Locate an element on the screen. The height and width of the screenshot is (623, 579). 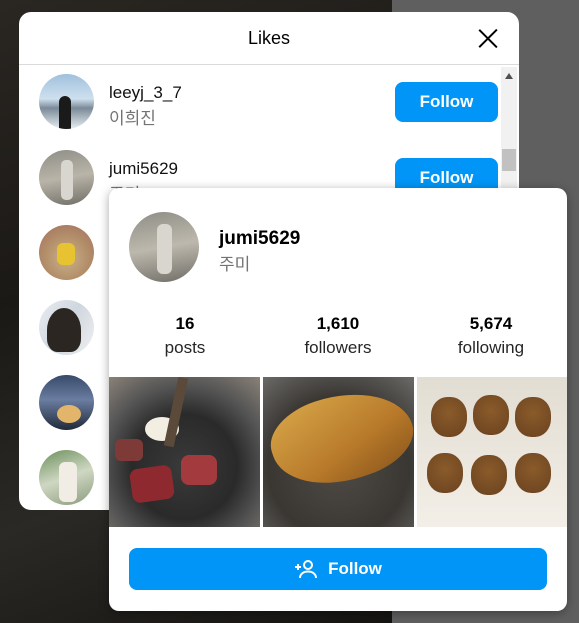
likes-header: Likes is located at coordinates (269, 38).